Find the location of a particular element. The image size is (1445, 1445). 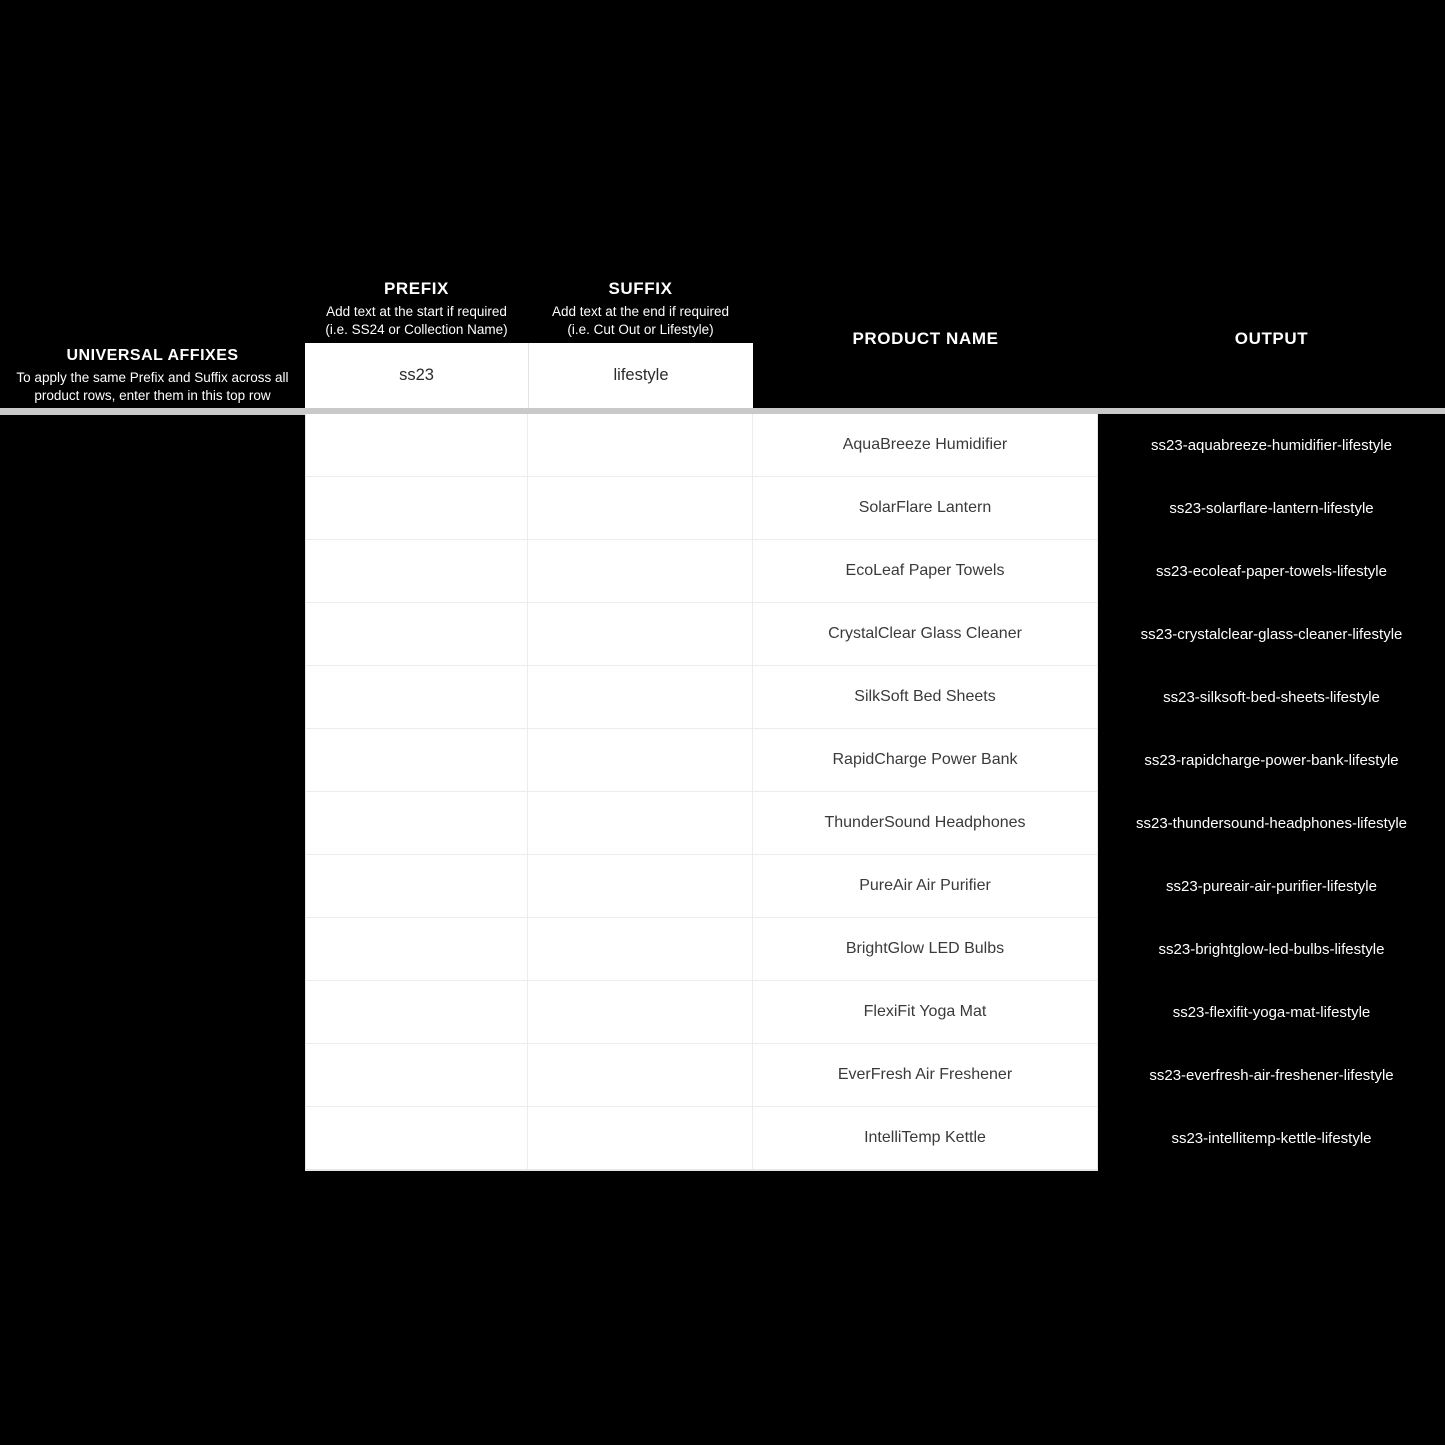

table-row: BrightGlow LED Bulbs is located at coordinates (701, 949).